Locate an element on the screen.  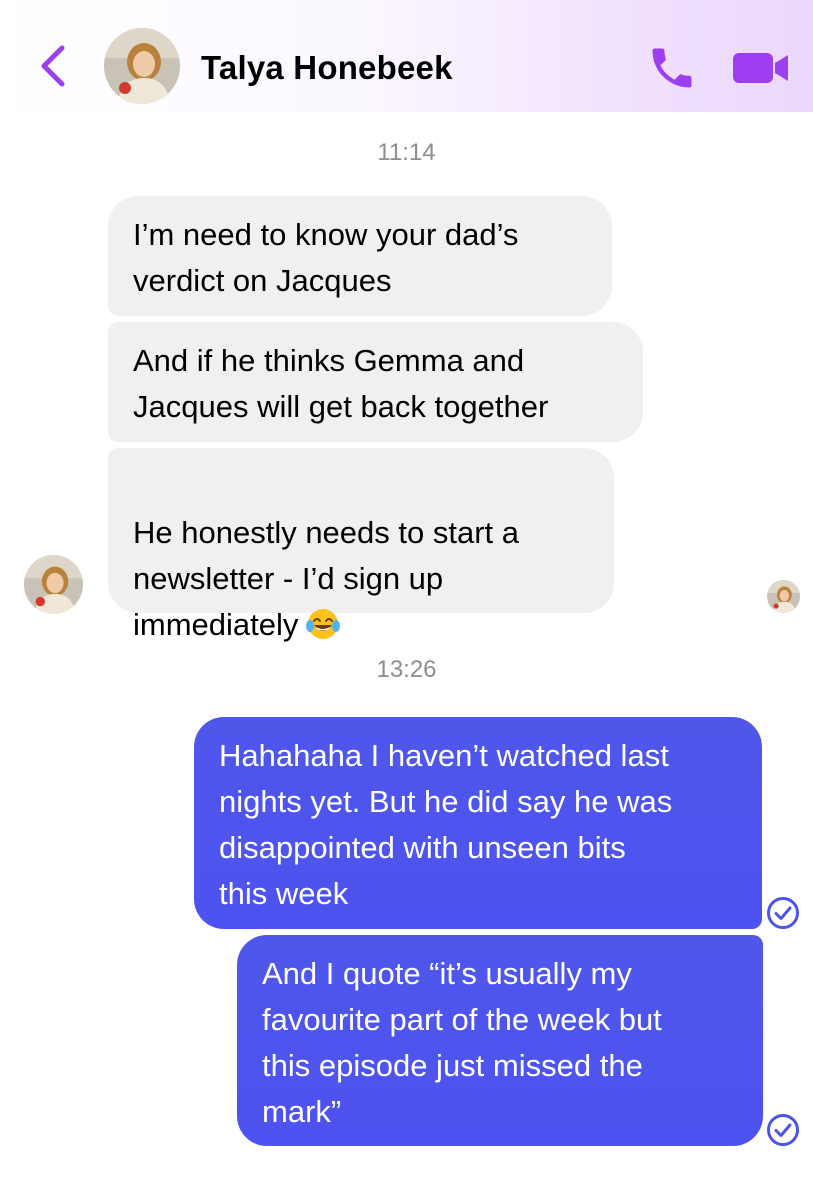
contact-avatar is located at coordinates (142, 66).